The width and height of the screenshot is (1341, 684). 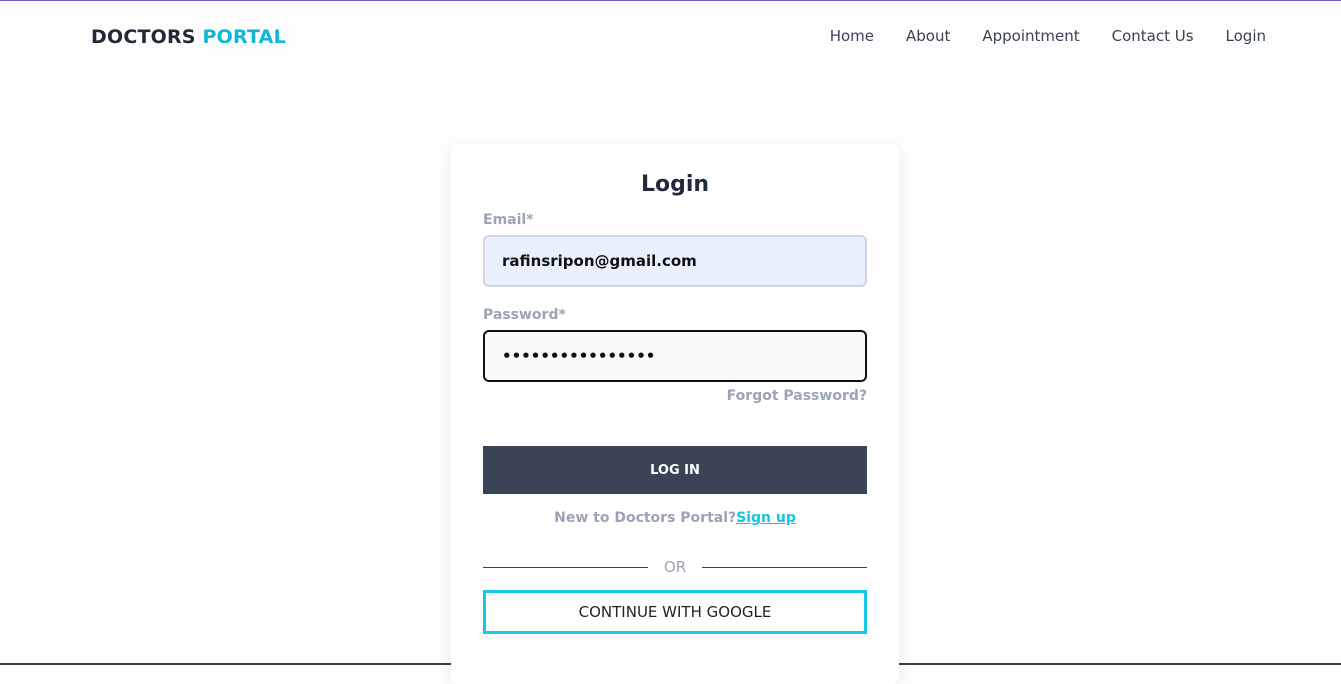 I want to click on nav-appointment: Appointment, so click(x=1030, y=36).